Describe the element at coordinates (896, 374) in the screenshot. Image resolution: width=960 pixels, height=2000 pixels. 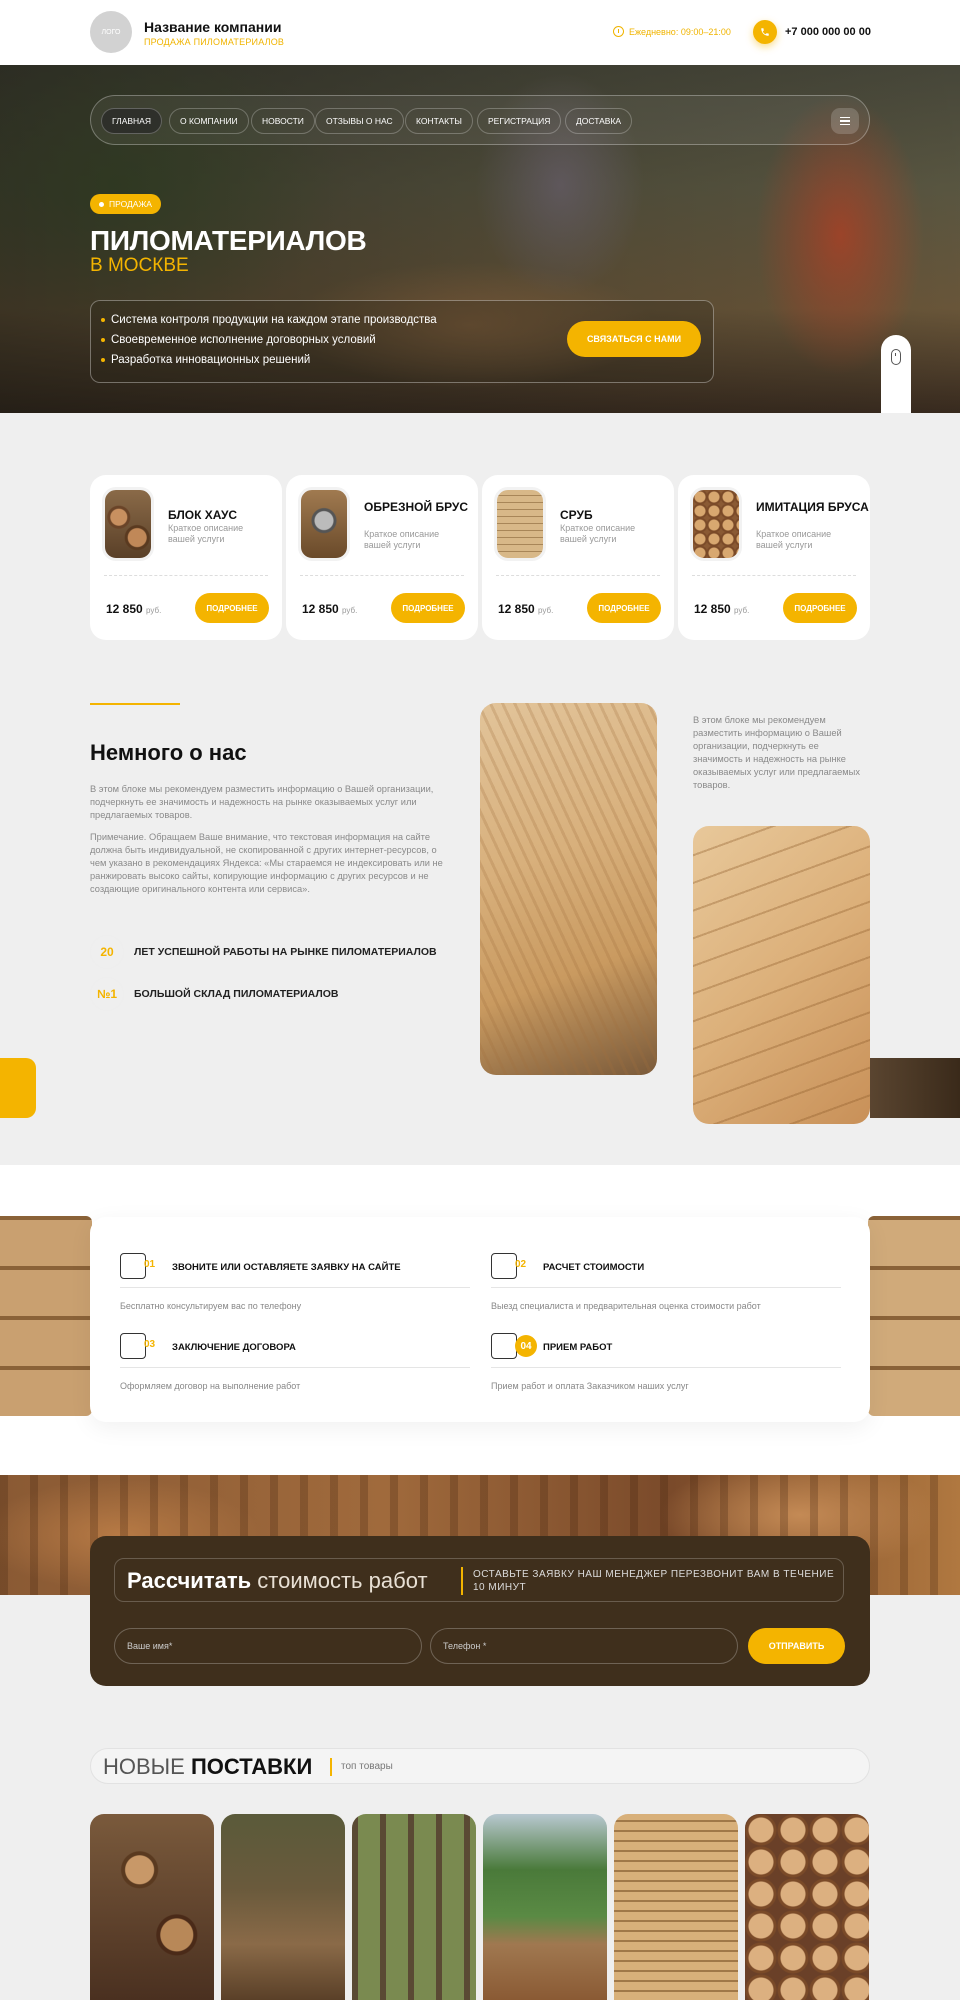
I see `scroll-down-button` at that location.